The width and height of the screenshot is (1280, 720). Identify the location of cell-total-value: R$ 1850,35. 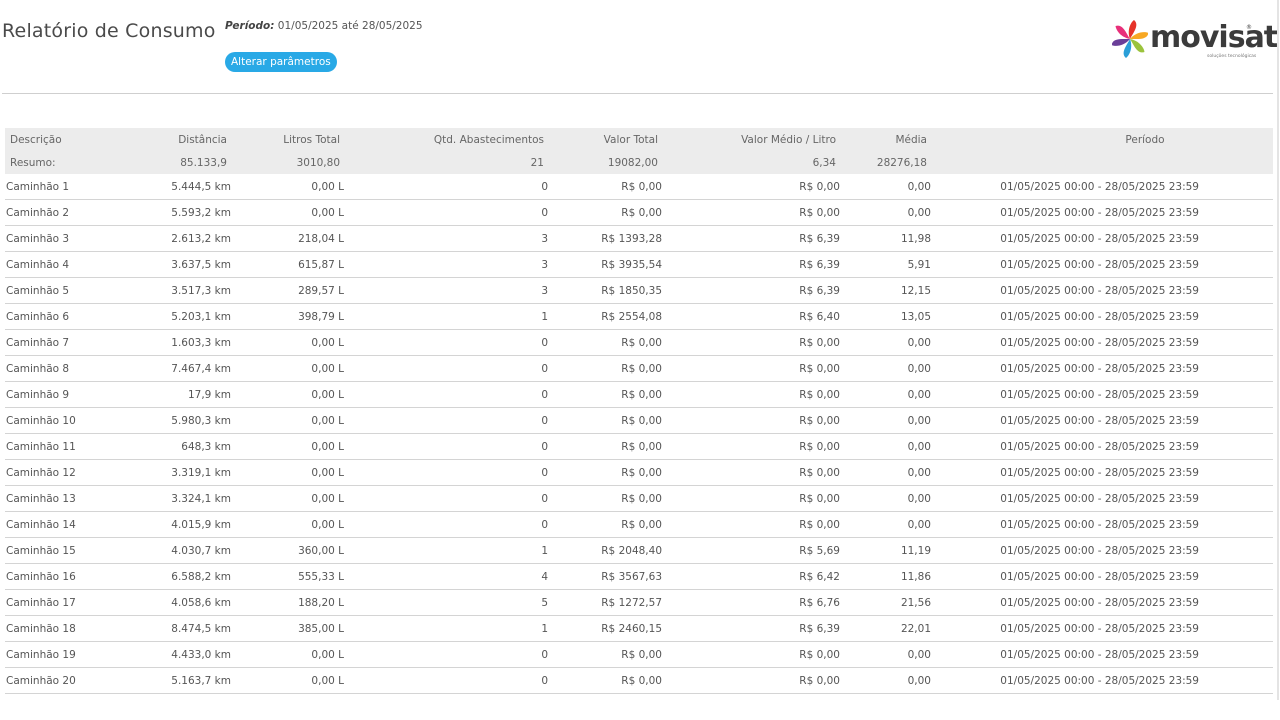
(609, 290).